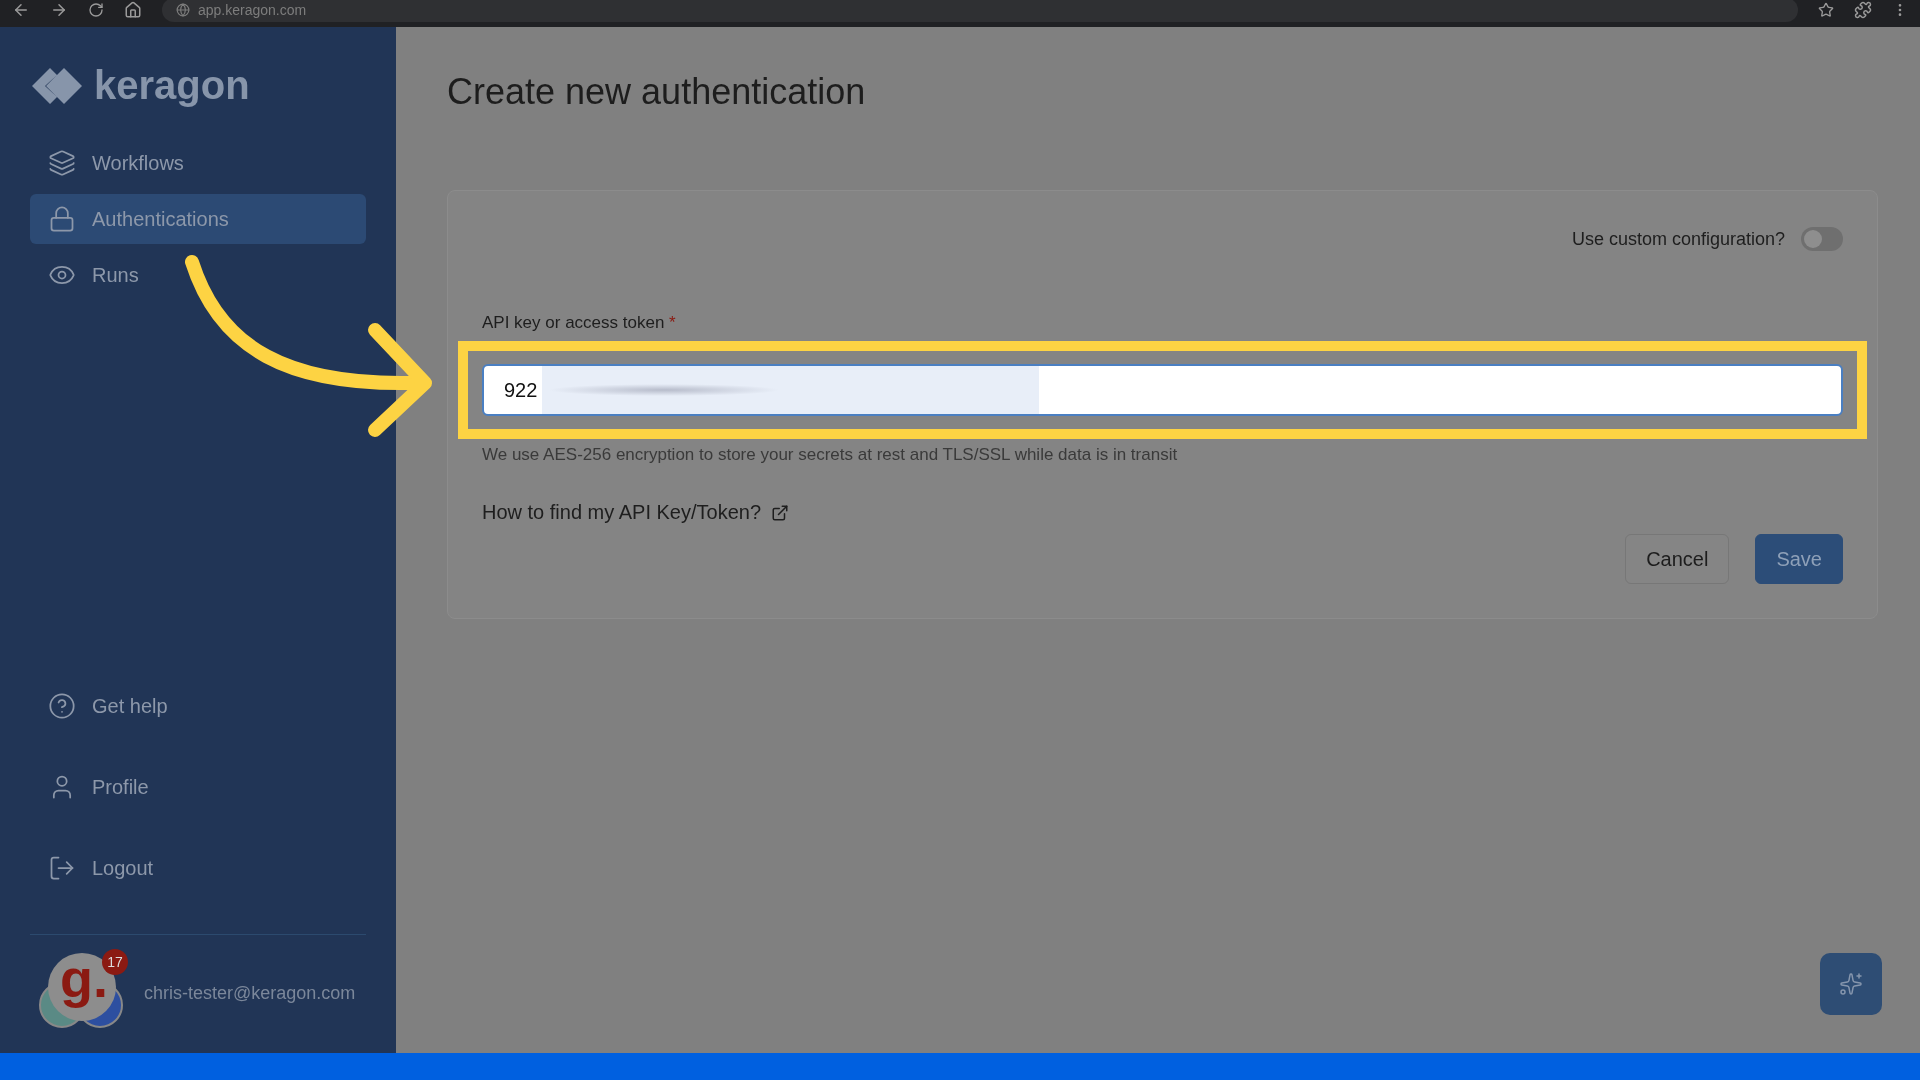 This screenshot has height=1080, width=1920. I want to click on cancel-button: Cancel, so click(1677, 559).